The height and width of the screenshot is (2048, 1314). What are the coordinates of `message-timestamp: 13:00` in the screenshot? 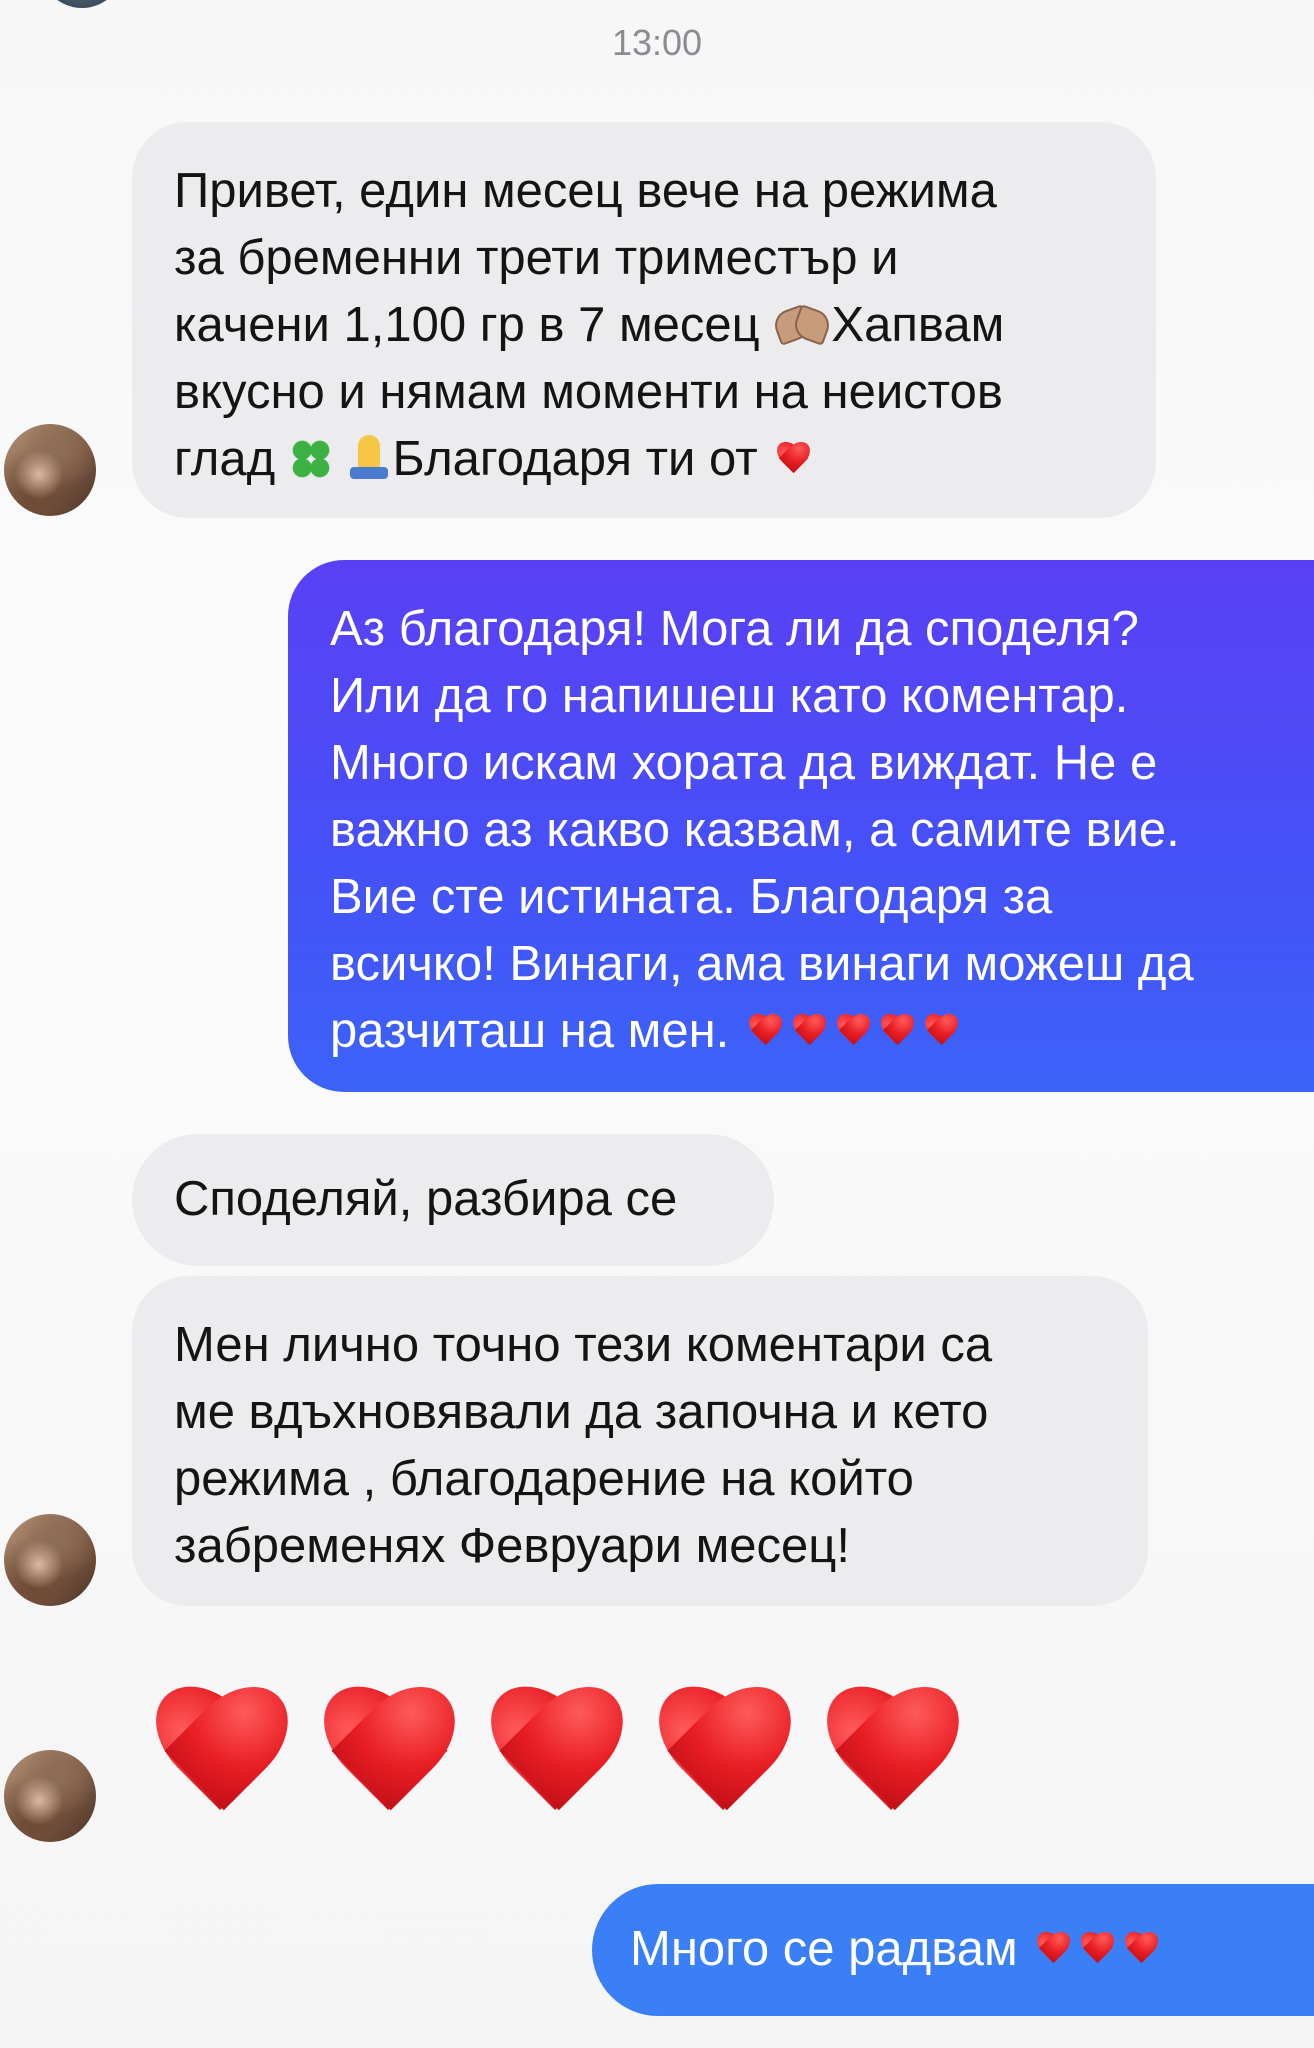 It's located at (657, 42).